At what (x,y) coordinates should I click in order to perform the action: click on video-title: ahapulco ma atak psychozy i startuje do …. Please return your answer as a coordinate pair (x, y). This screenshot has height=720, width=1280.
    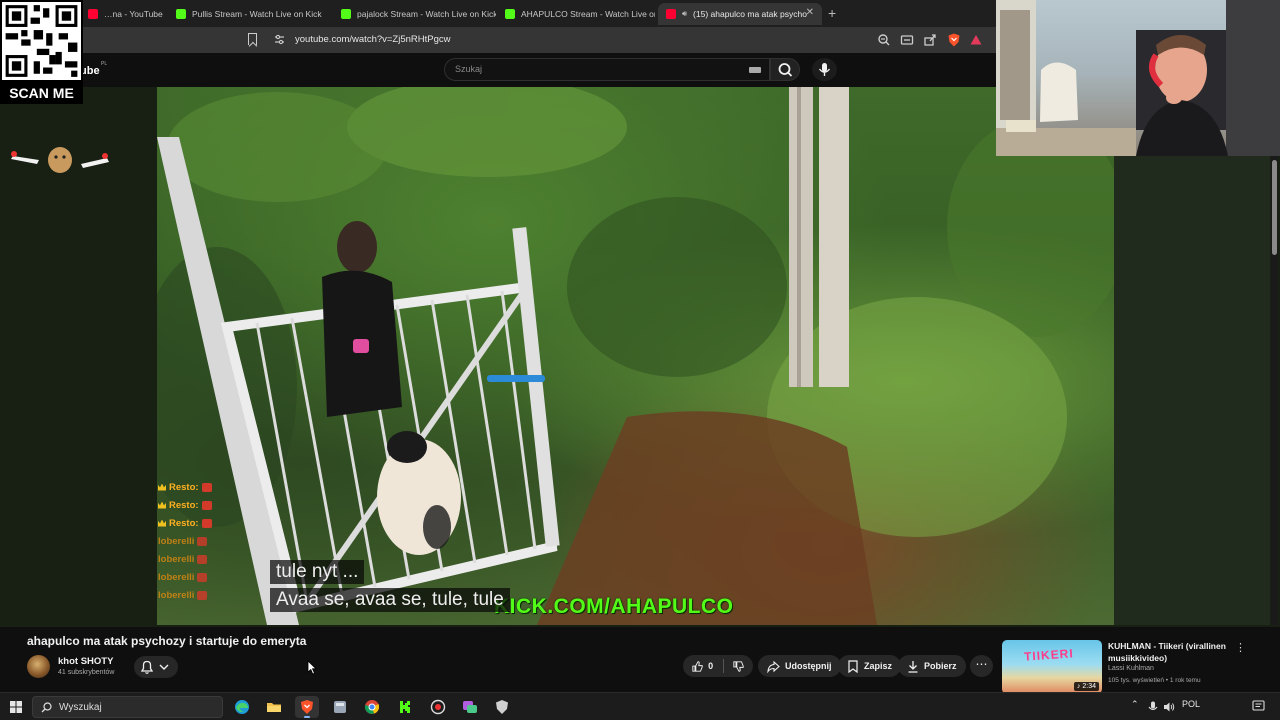
    Looking at the image, I should click on (167, 641).